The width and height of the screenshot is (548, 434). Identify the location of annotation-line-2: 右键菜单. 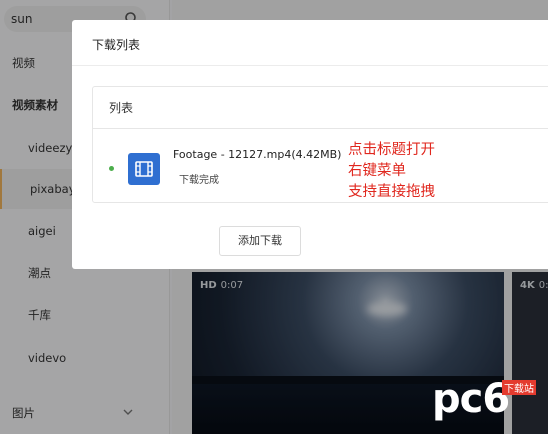
(377, 171).